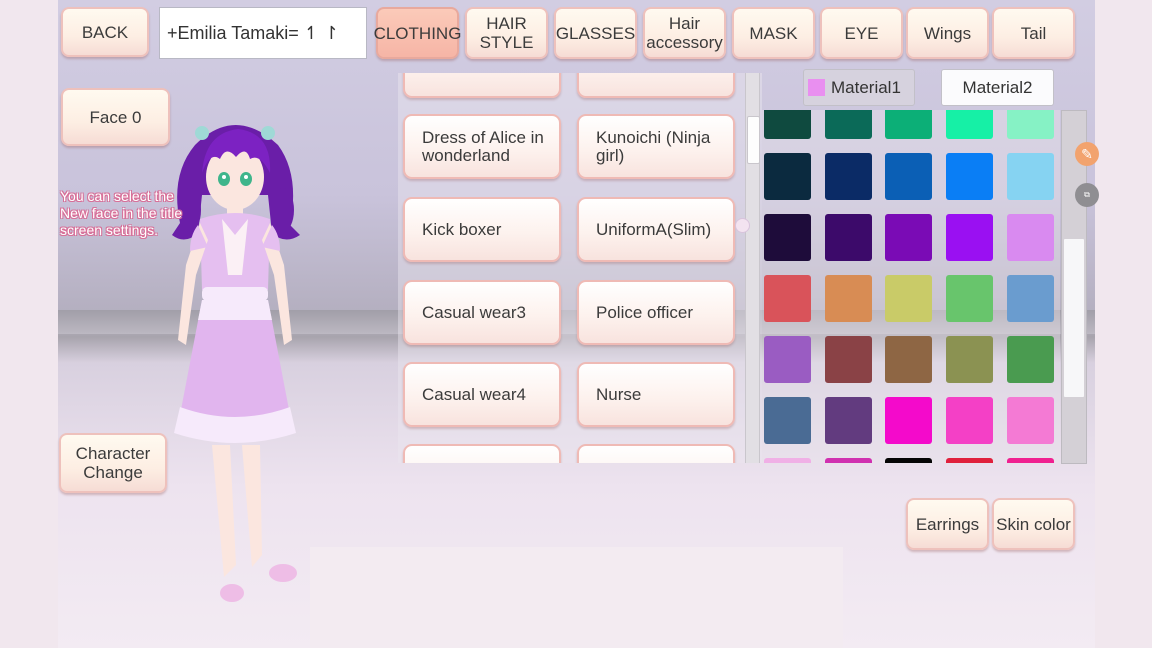 This screenshot has width=1152, height=648. I want to click on character-name-field: +Emilia Tamaki= ↿ ↾, so click(263, 33).